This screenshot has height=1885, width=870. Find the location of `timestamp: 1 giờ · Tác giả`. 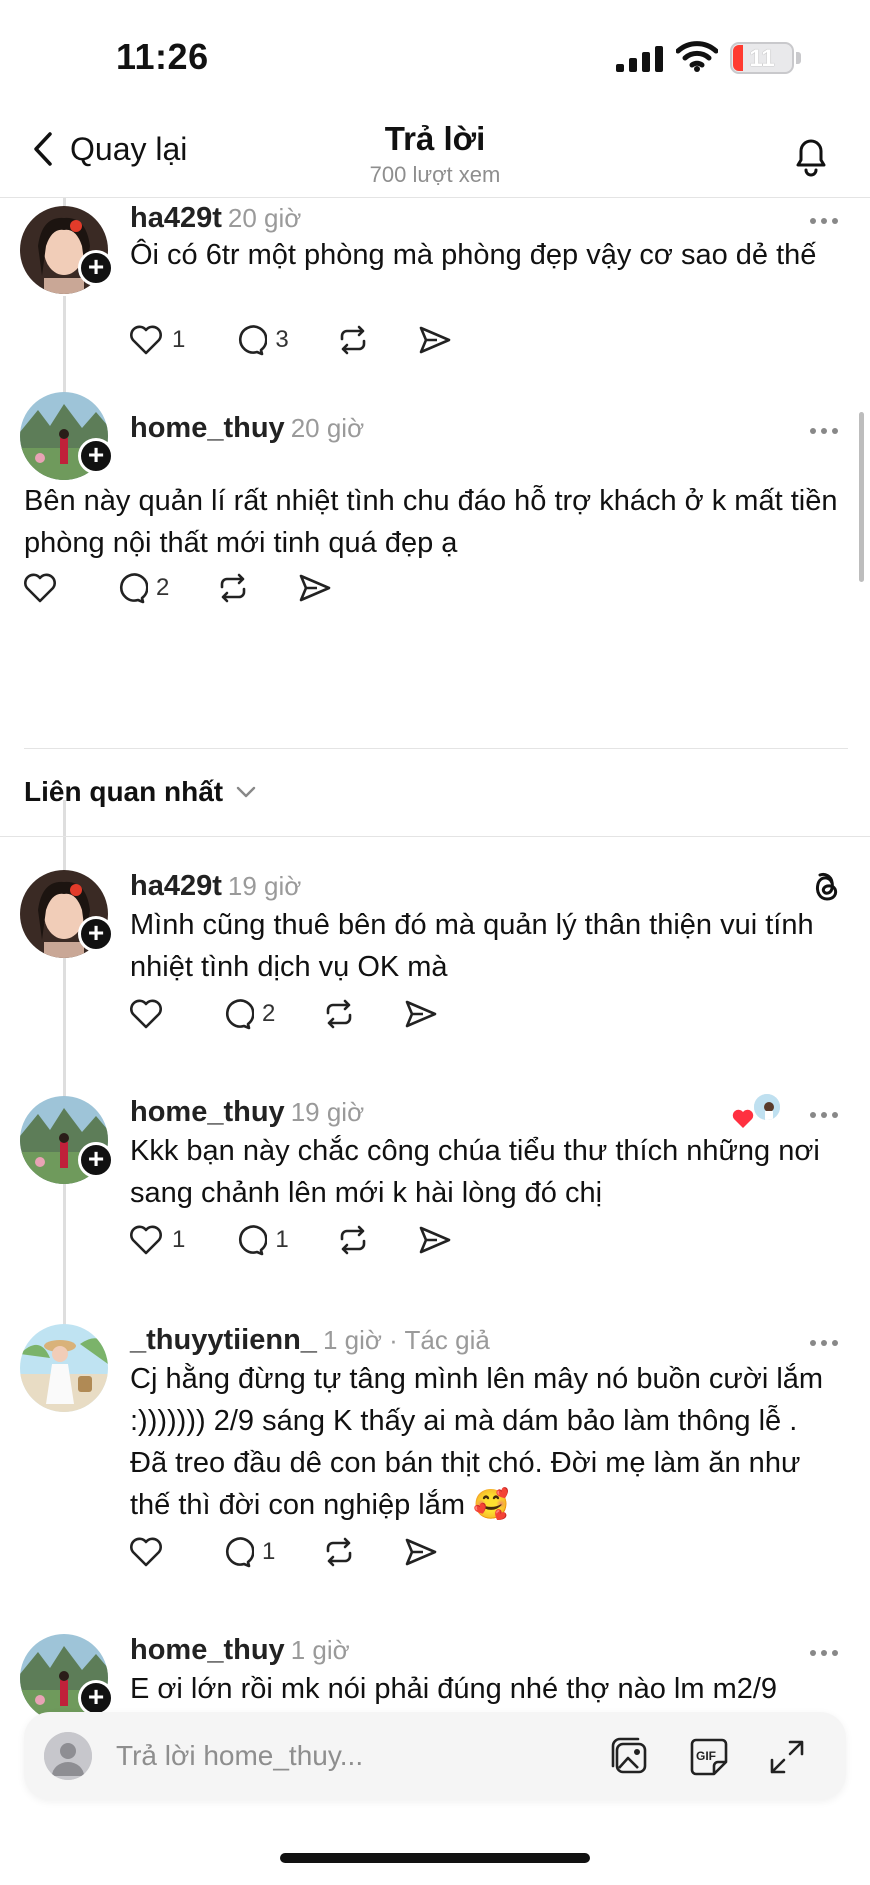

timestamp: 1 giờ · Tác giả is located at coordinates (406, 1340).